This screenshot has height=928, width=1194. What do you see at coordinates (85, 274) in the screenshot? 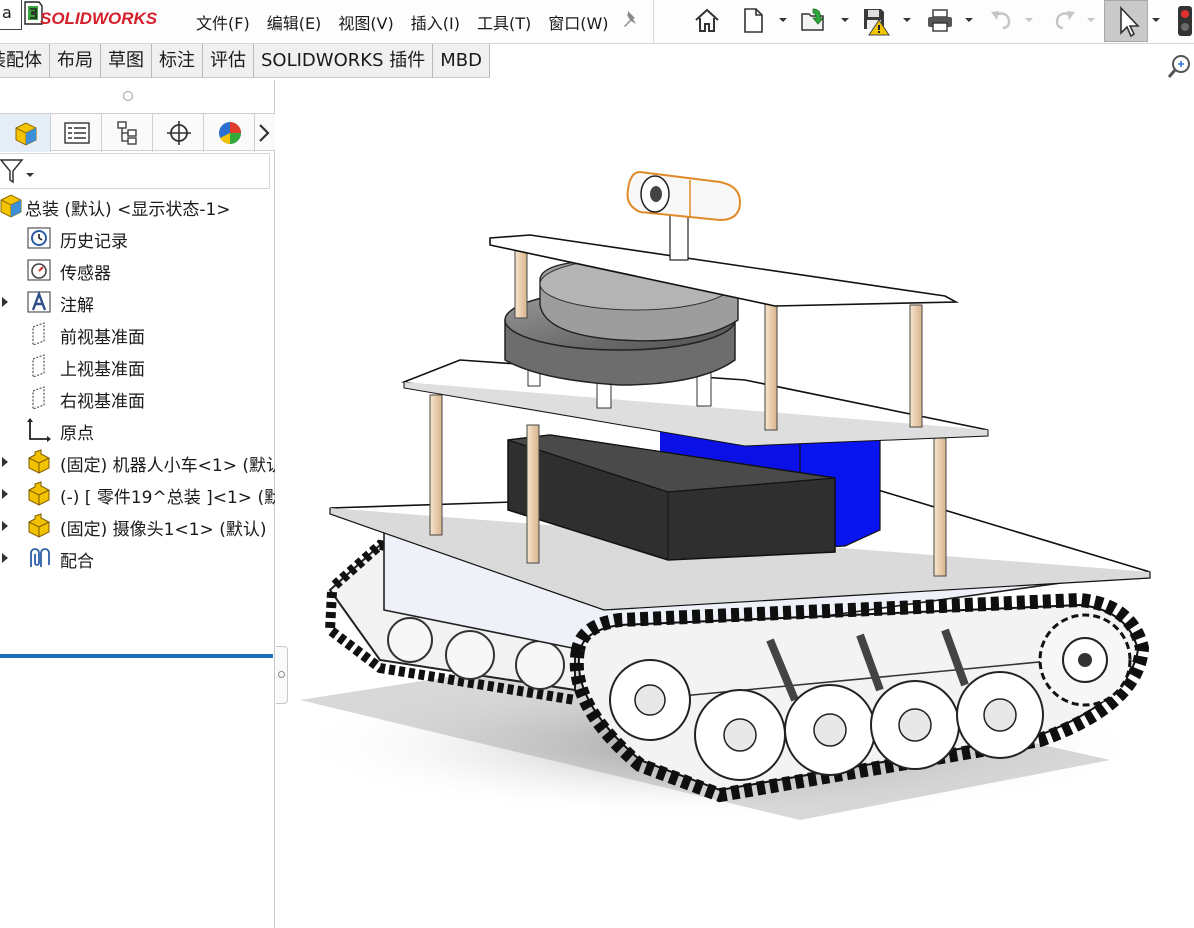
I see `tree-item-label: 传感器` at bounding box center [85, 274].